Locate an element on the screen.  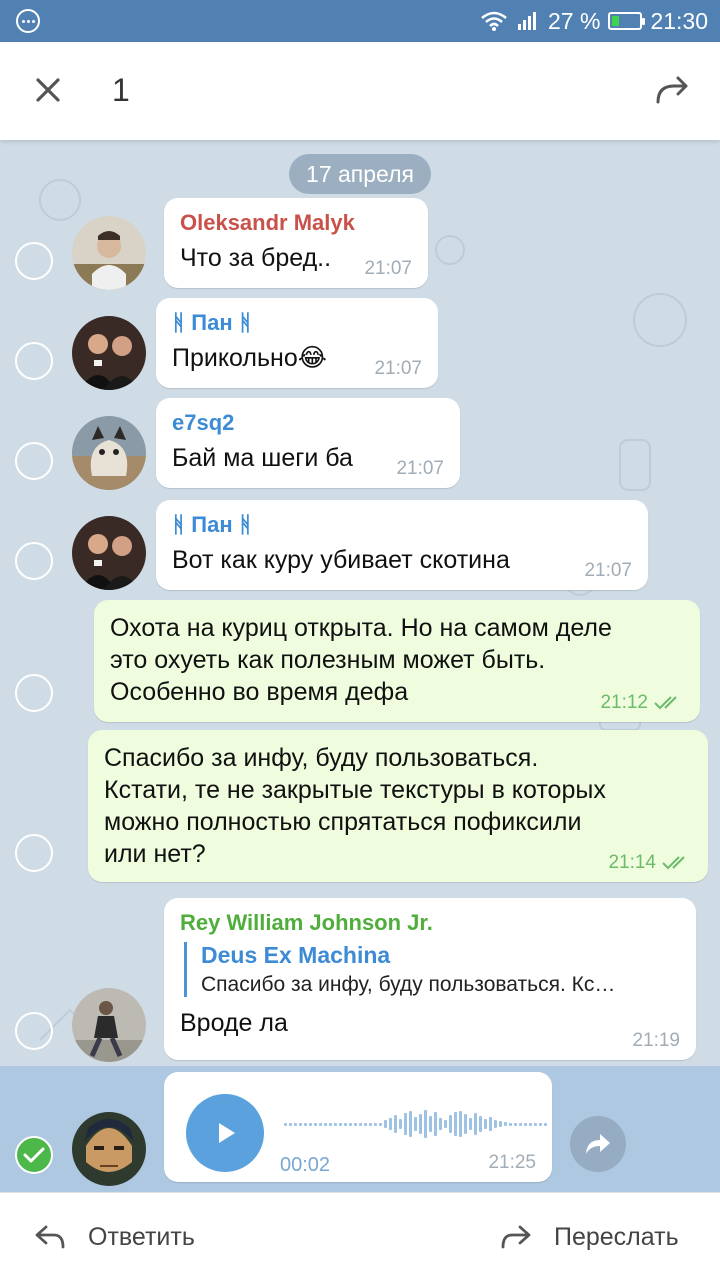
quick-forward-button is located at coordinates (598, 1144).